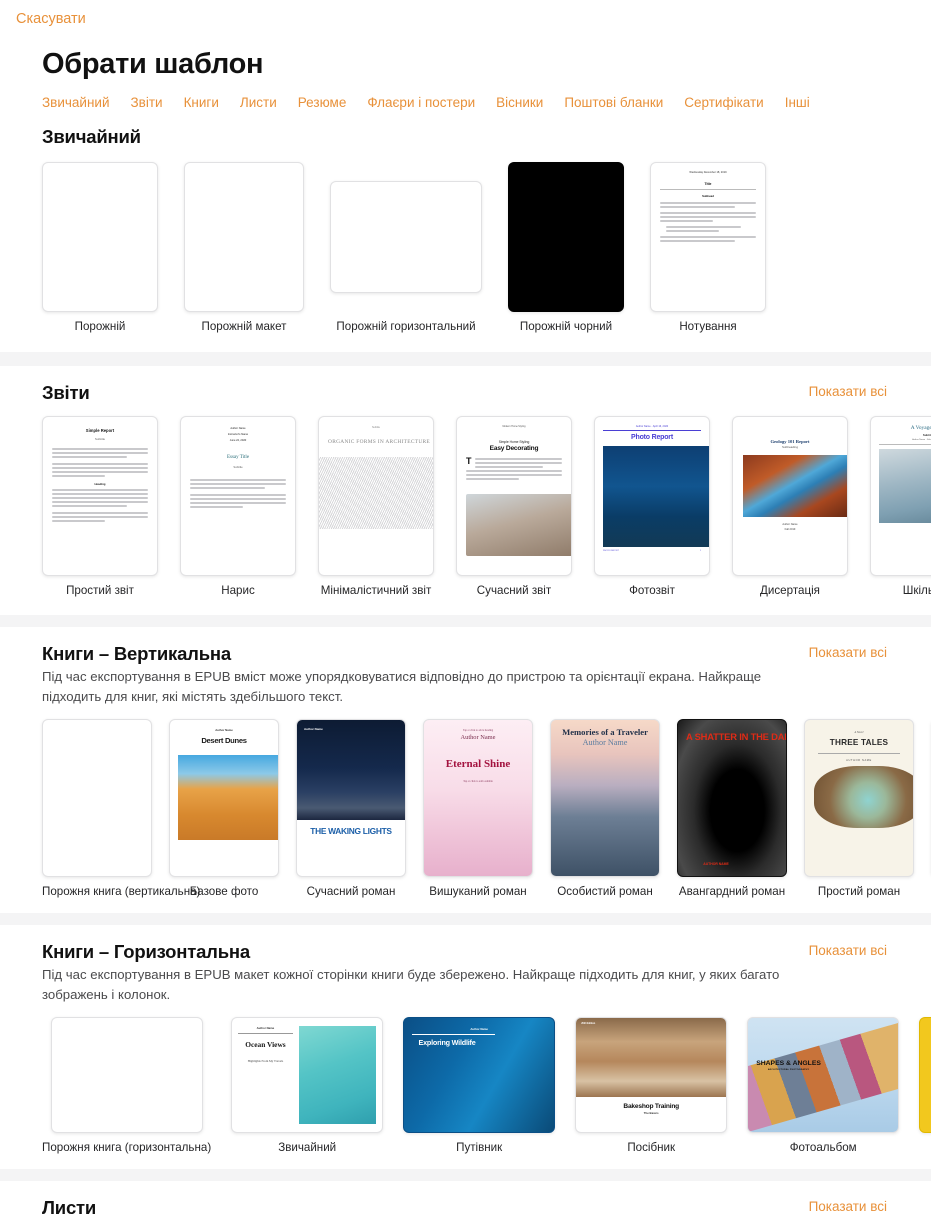 This screenshot has width=931, height=1218. I want to click on category-tab-poshtovi: Поштові бланки, so click(613, 102).